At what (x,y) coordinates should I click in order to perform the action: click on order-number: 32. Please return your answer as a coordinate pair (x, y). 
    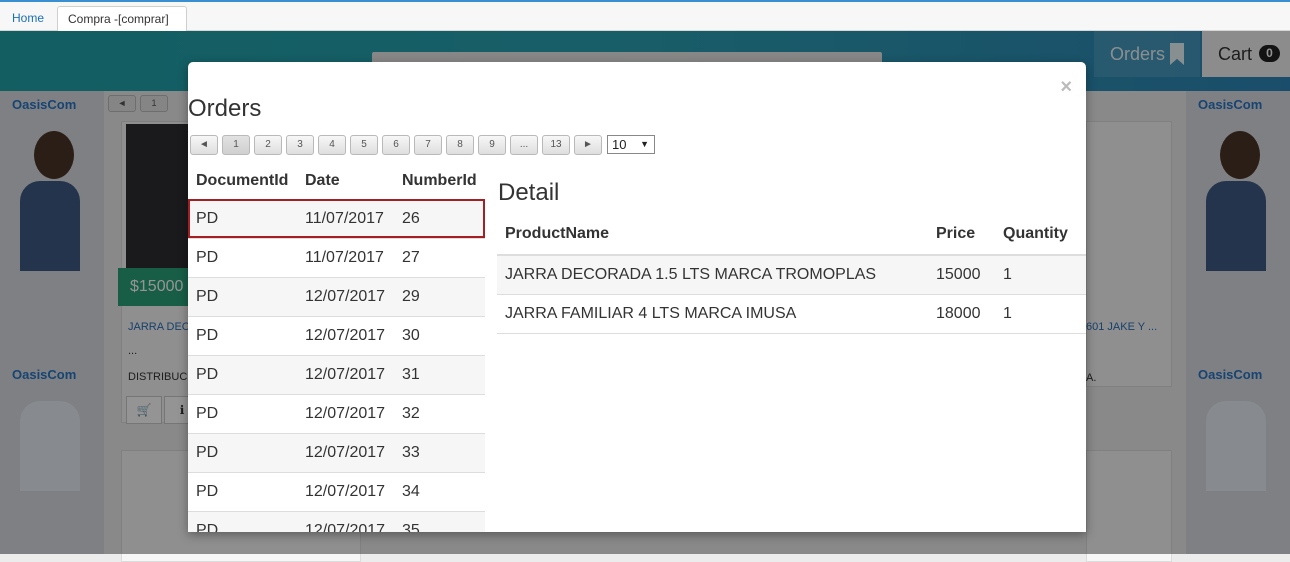
    Looking at the image, I should click on (411, 413).